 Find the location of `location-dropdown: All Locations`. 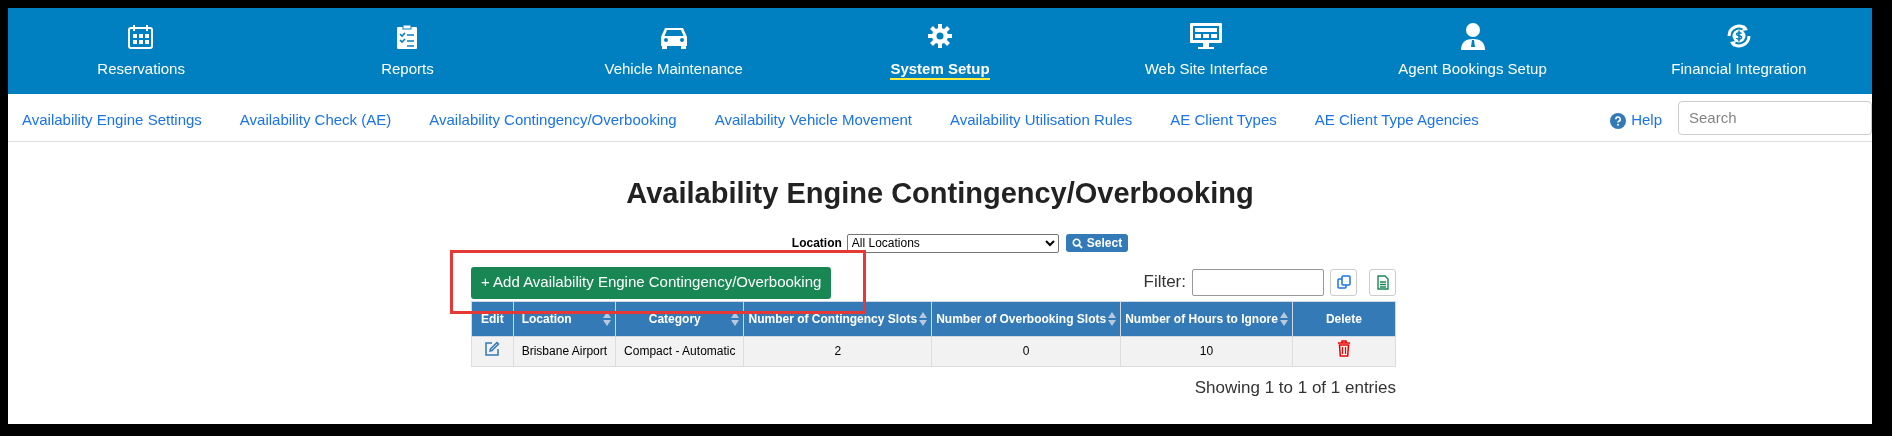

location-dropdown: All Locations is located at coordinates (952, 243).